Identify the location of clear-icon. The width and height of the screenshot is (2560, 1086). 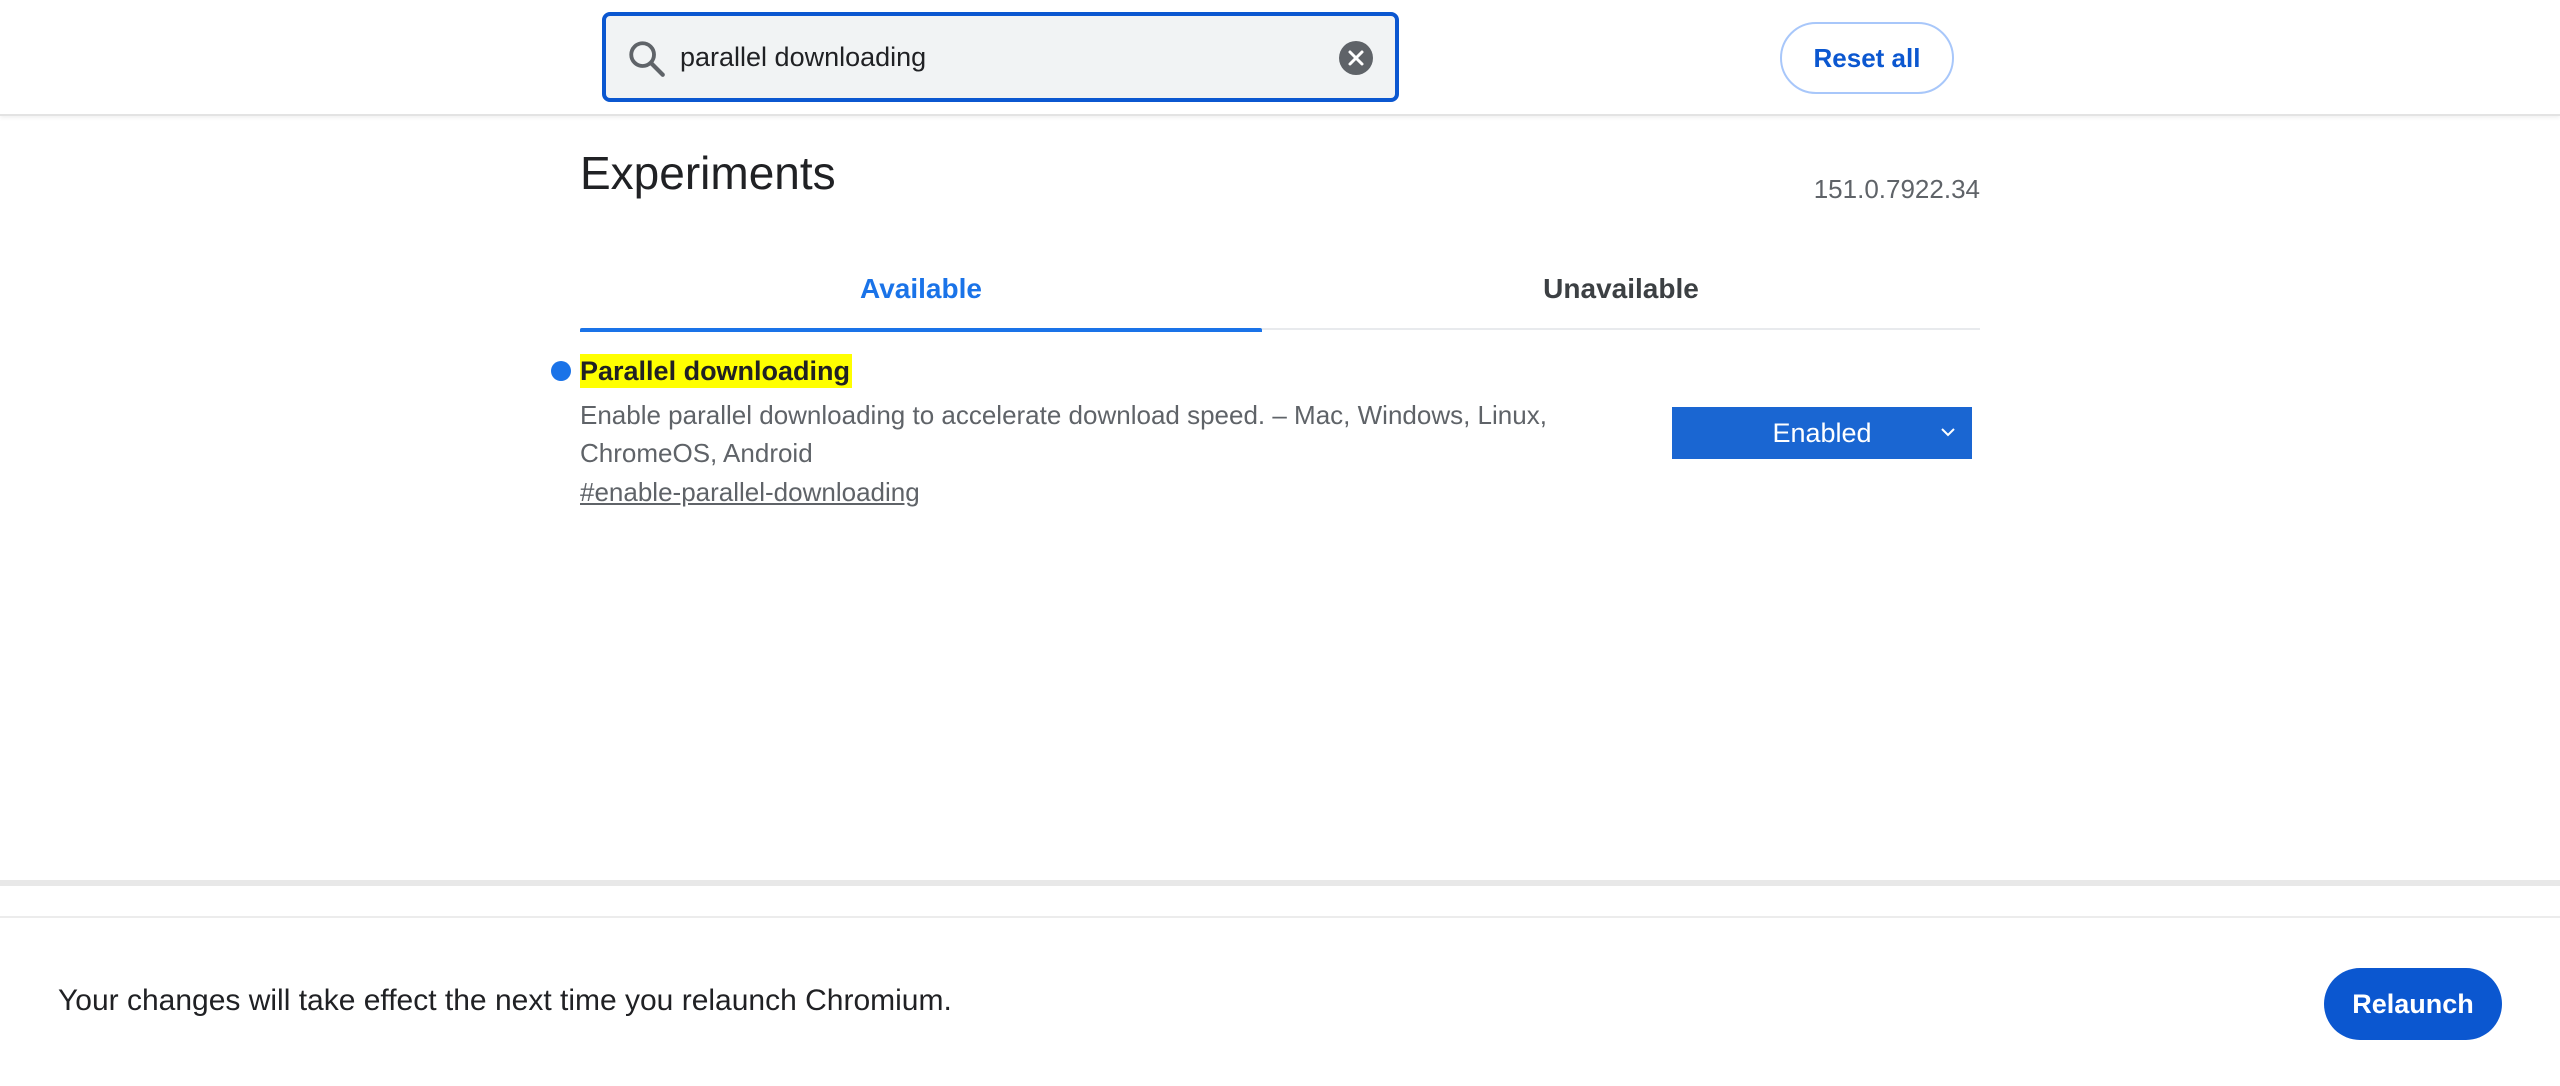
(1356, 58).